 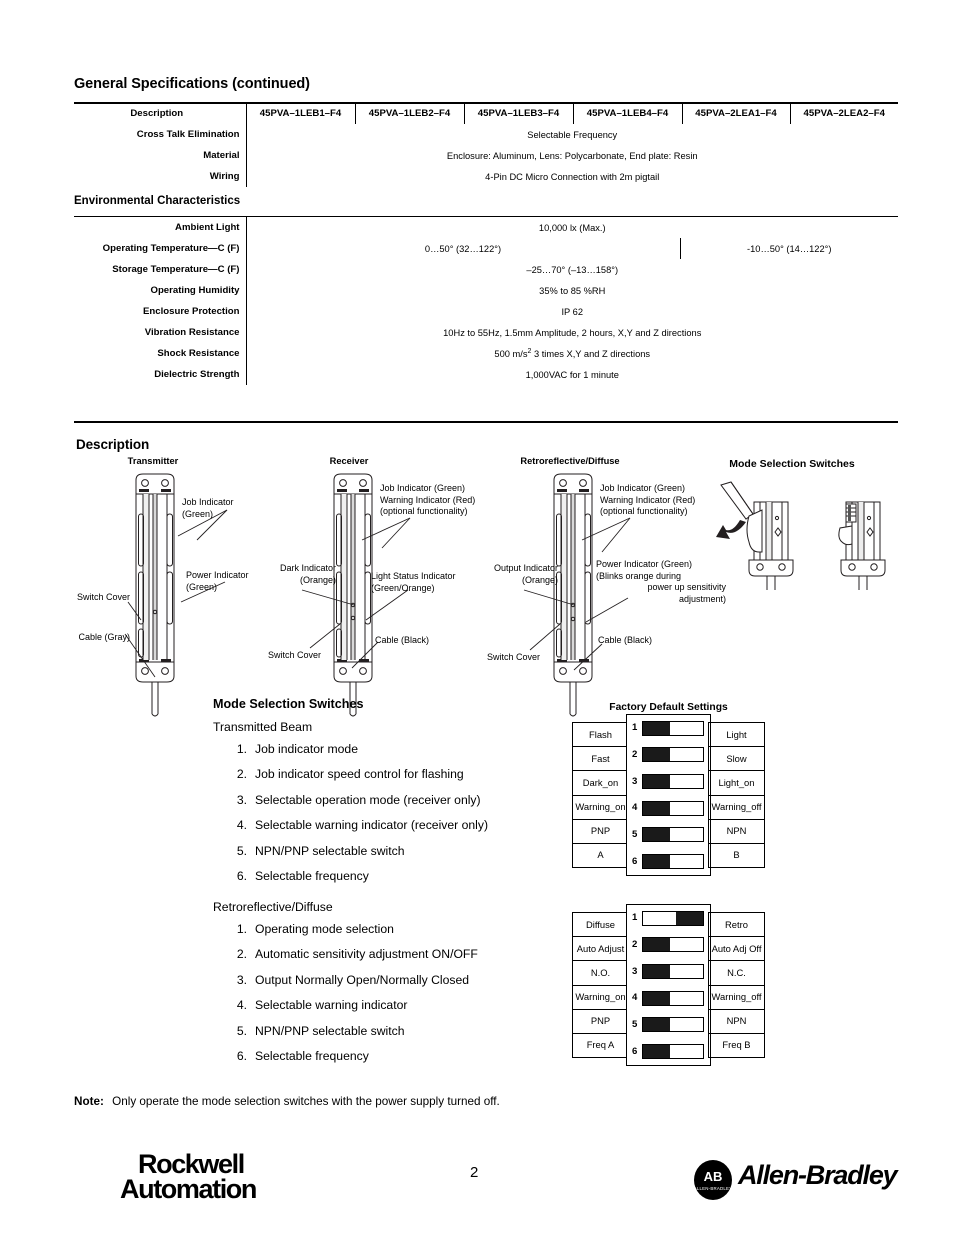 I want to click on retro-diffuse-item: 3. Output Normally Open/Normally Closed, so click(x=416, y=979).